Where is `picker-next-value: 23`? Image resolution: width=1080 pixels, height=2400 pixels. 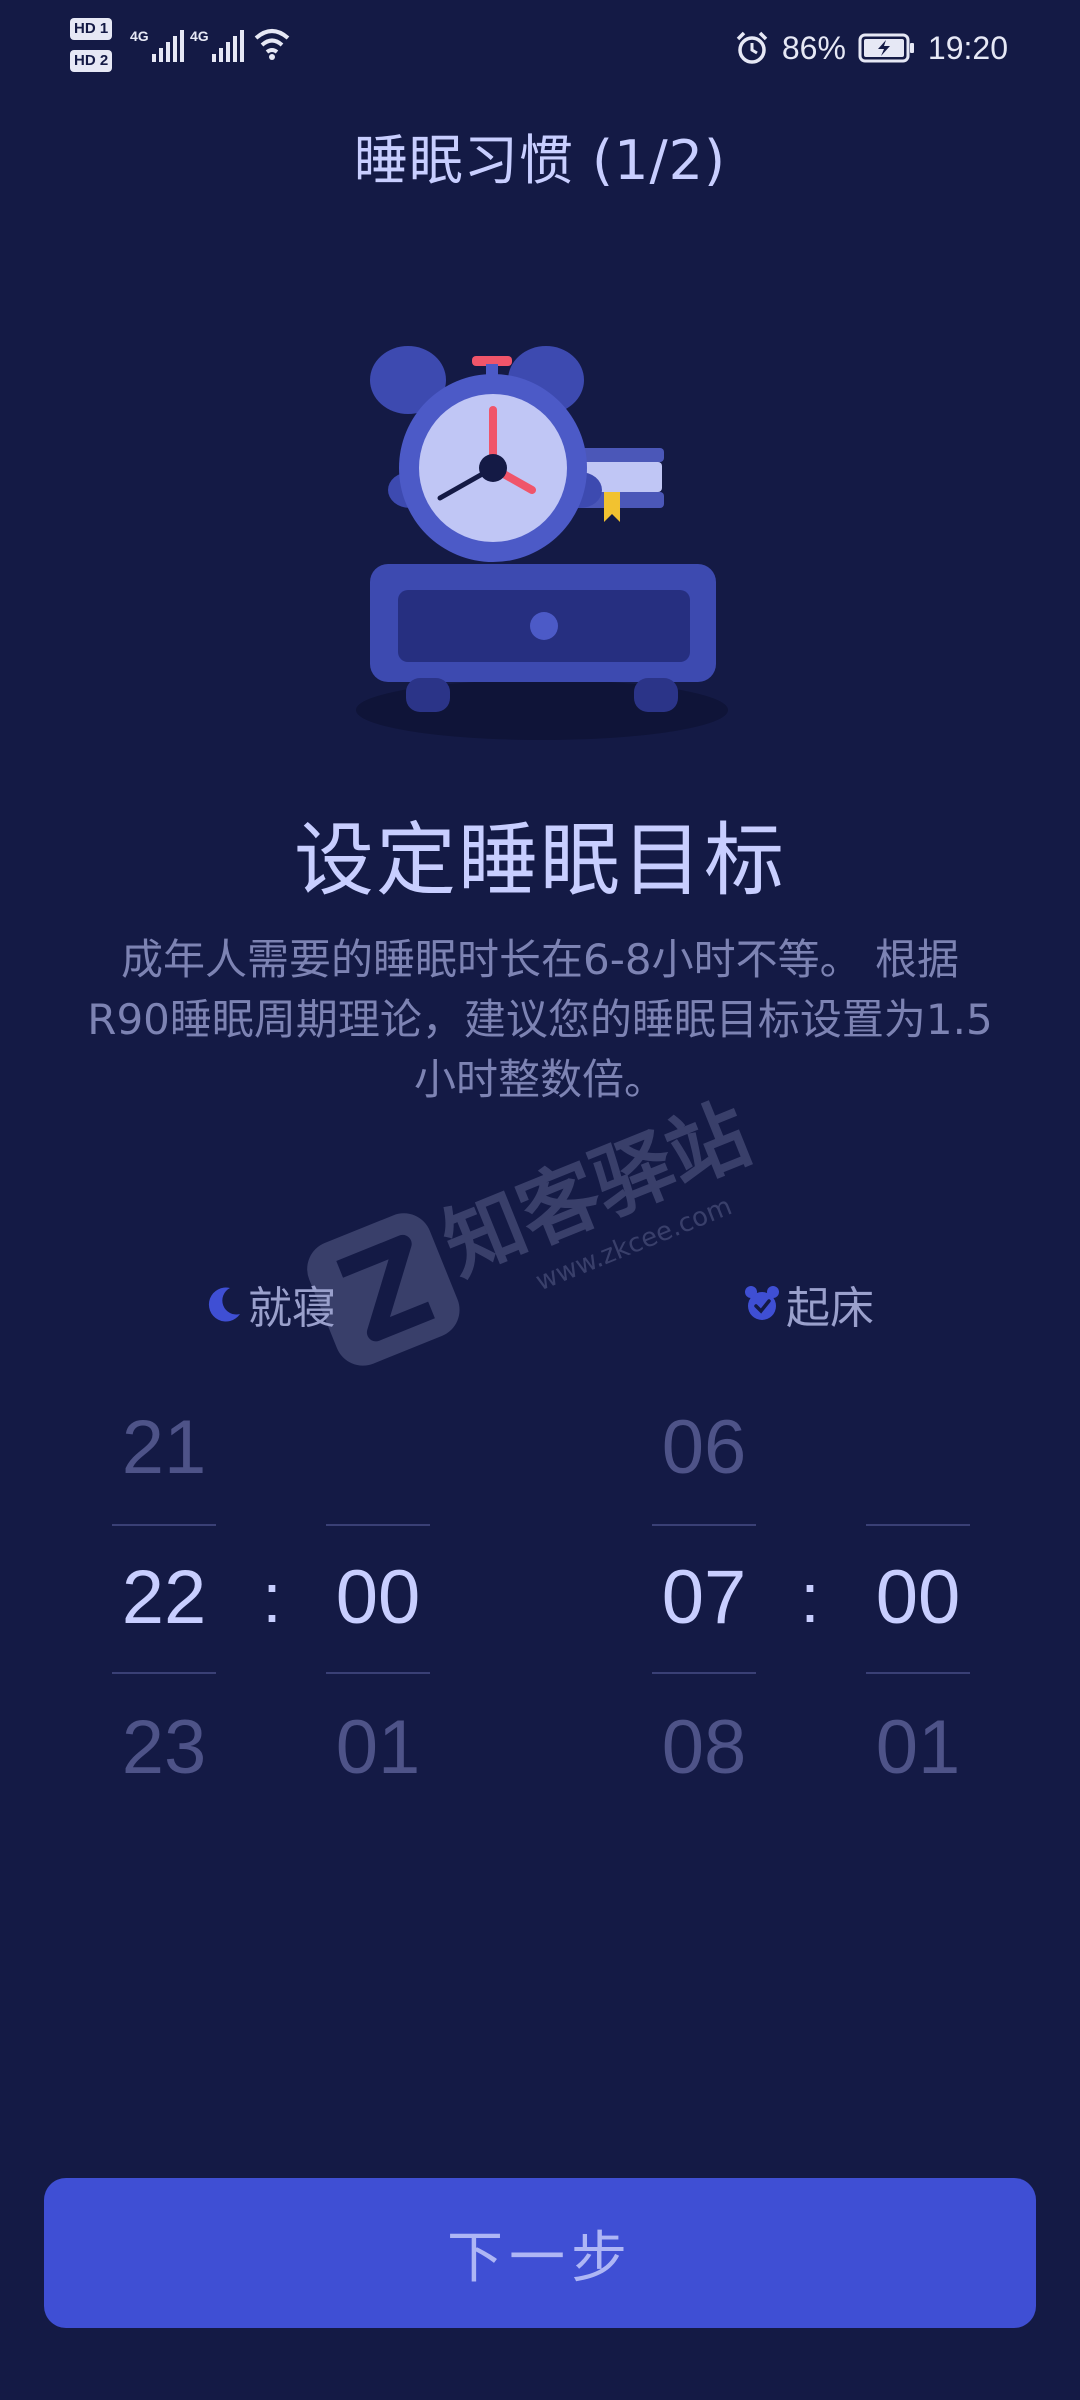
picker-next-value: 23 is located at coordinates (164, 1748).